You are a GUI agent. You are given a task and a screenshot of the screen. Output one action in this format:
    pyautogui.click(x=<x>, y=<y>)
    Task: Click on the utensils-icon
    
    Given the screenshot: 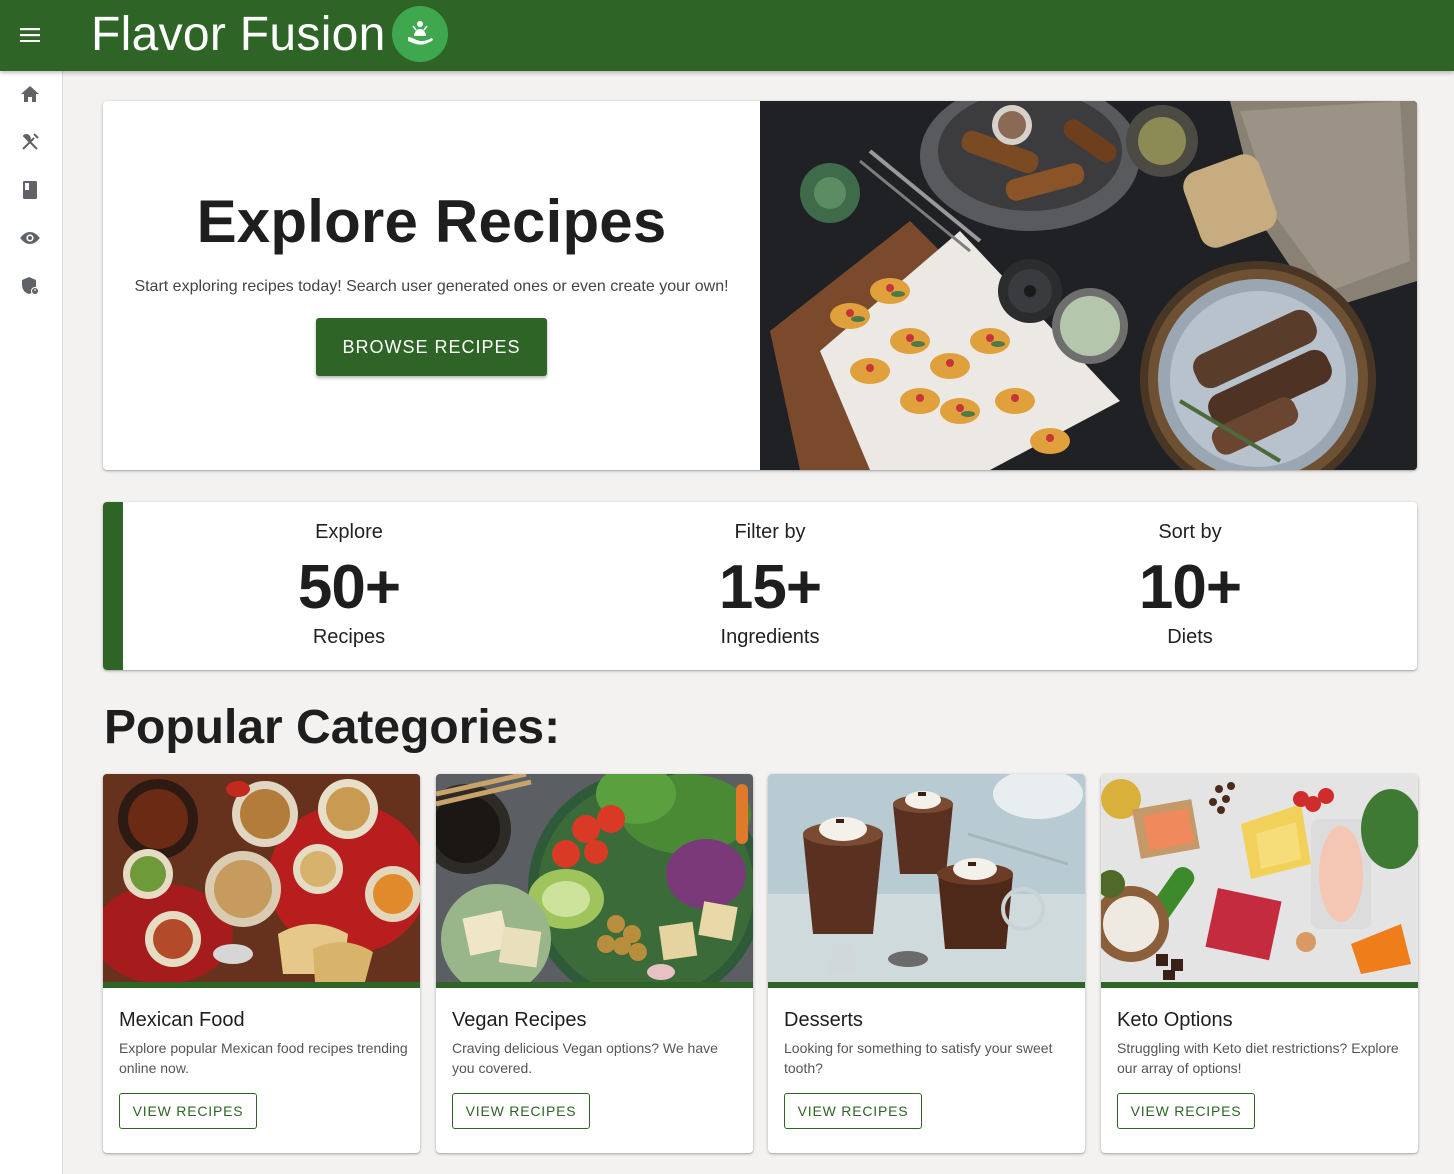 What is the action you would take?
    pyautogui.click(x=30, y=141)
    